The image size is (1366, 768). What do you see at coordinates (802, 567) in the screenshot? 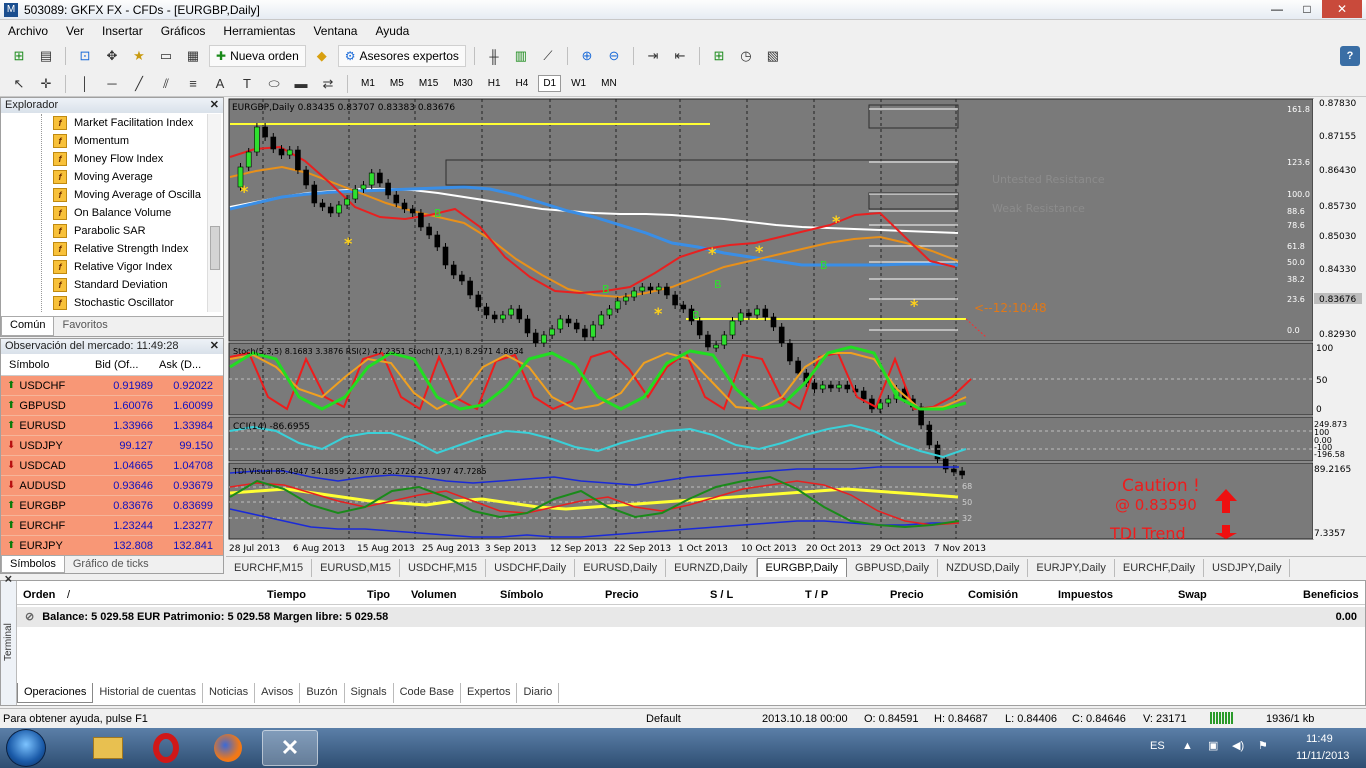
I see `chart-tab: EURGBP,Daily` at bounding box center [802, 567].